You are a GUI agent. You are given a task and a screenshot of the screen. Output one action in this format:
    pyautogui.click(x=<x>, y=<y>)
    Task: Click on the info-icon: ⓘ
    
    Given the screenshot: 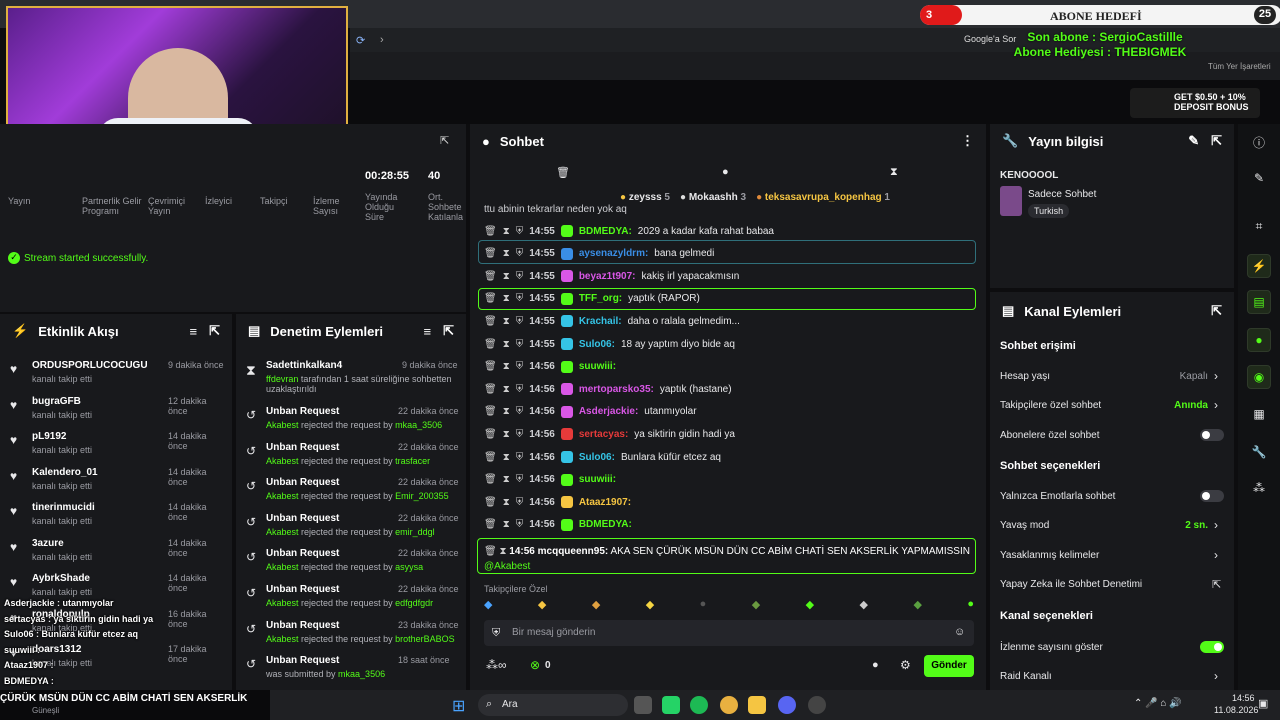 What is the action you would take?
    pyautogui.click(x=1259, y=142)
    